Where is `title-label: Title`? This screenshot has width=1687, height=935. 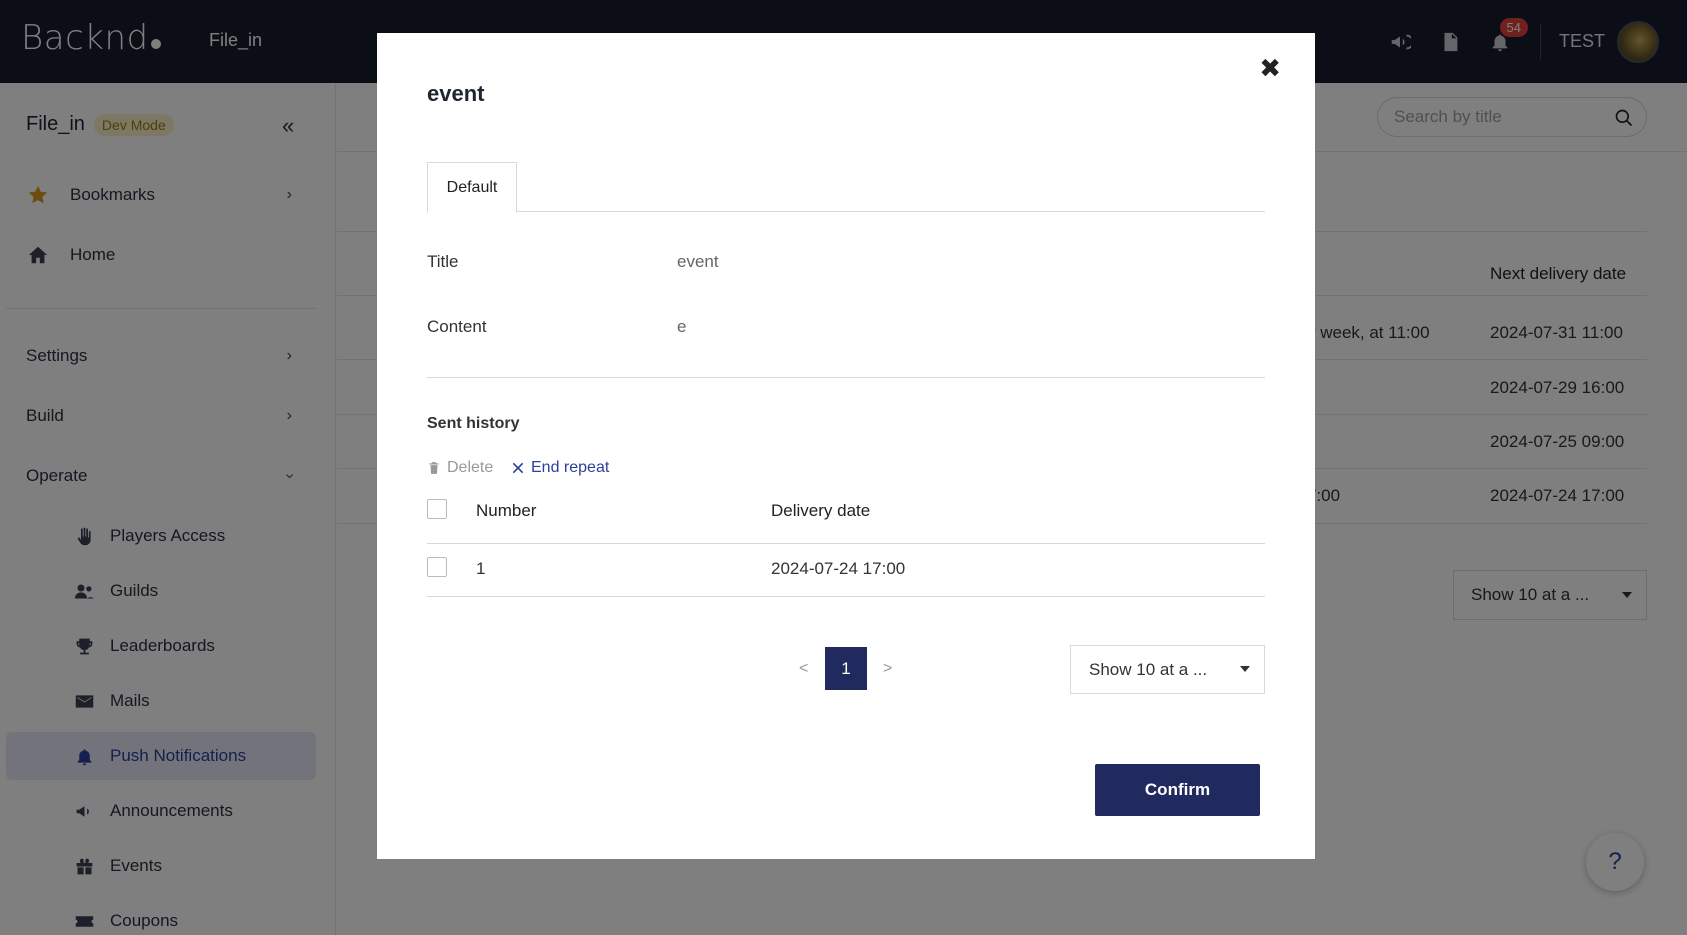
title-label: Title is located at coordinates (443, 261).